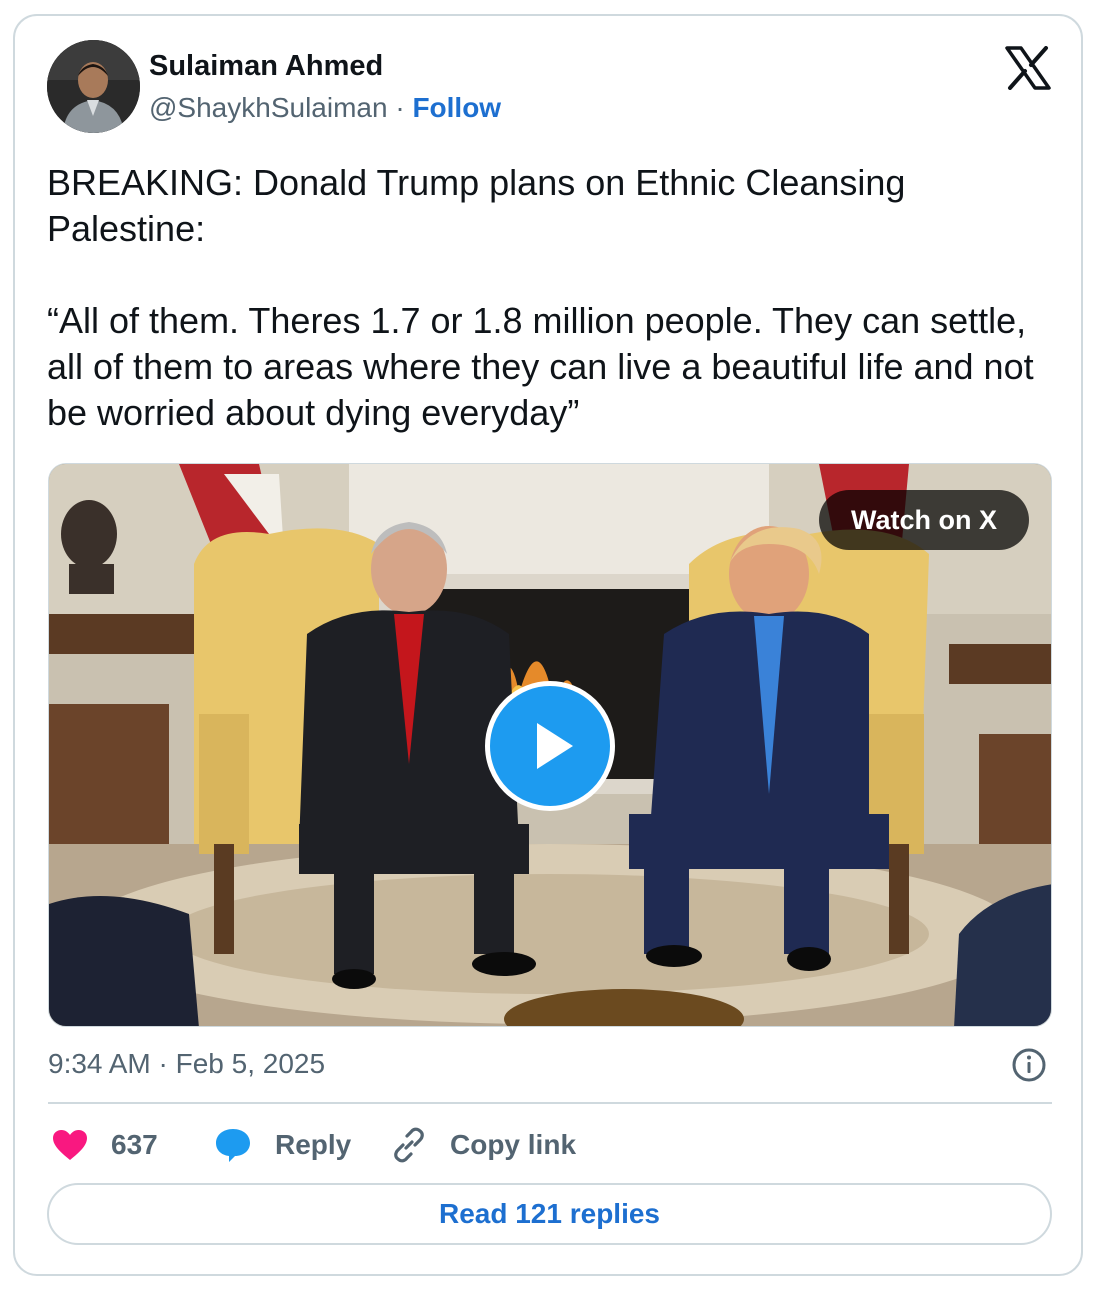  What do you see at coordinates (268, 107) in the screenshot?
I see `author-handle: @ShaykhSulaiman` at bounding box center [268, 107].